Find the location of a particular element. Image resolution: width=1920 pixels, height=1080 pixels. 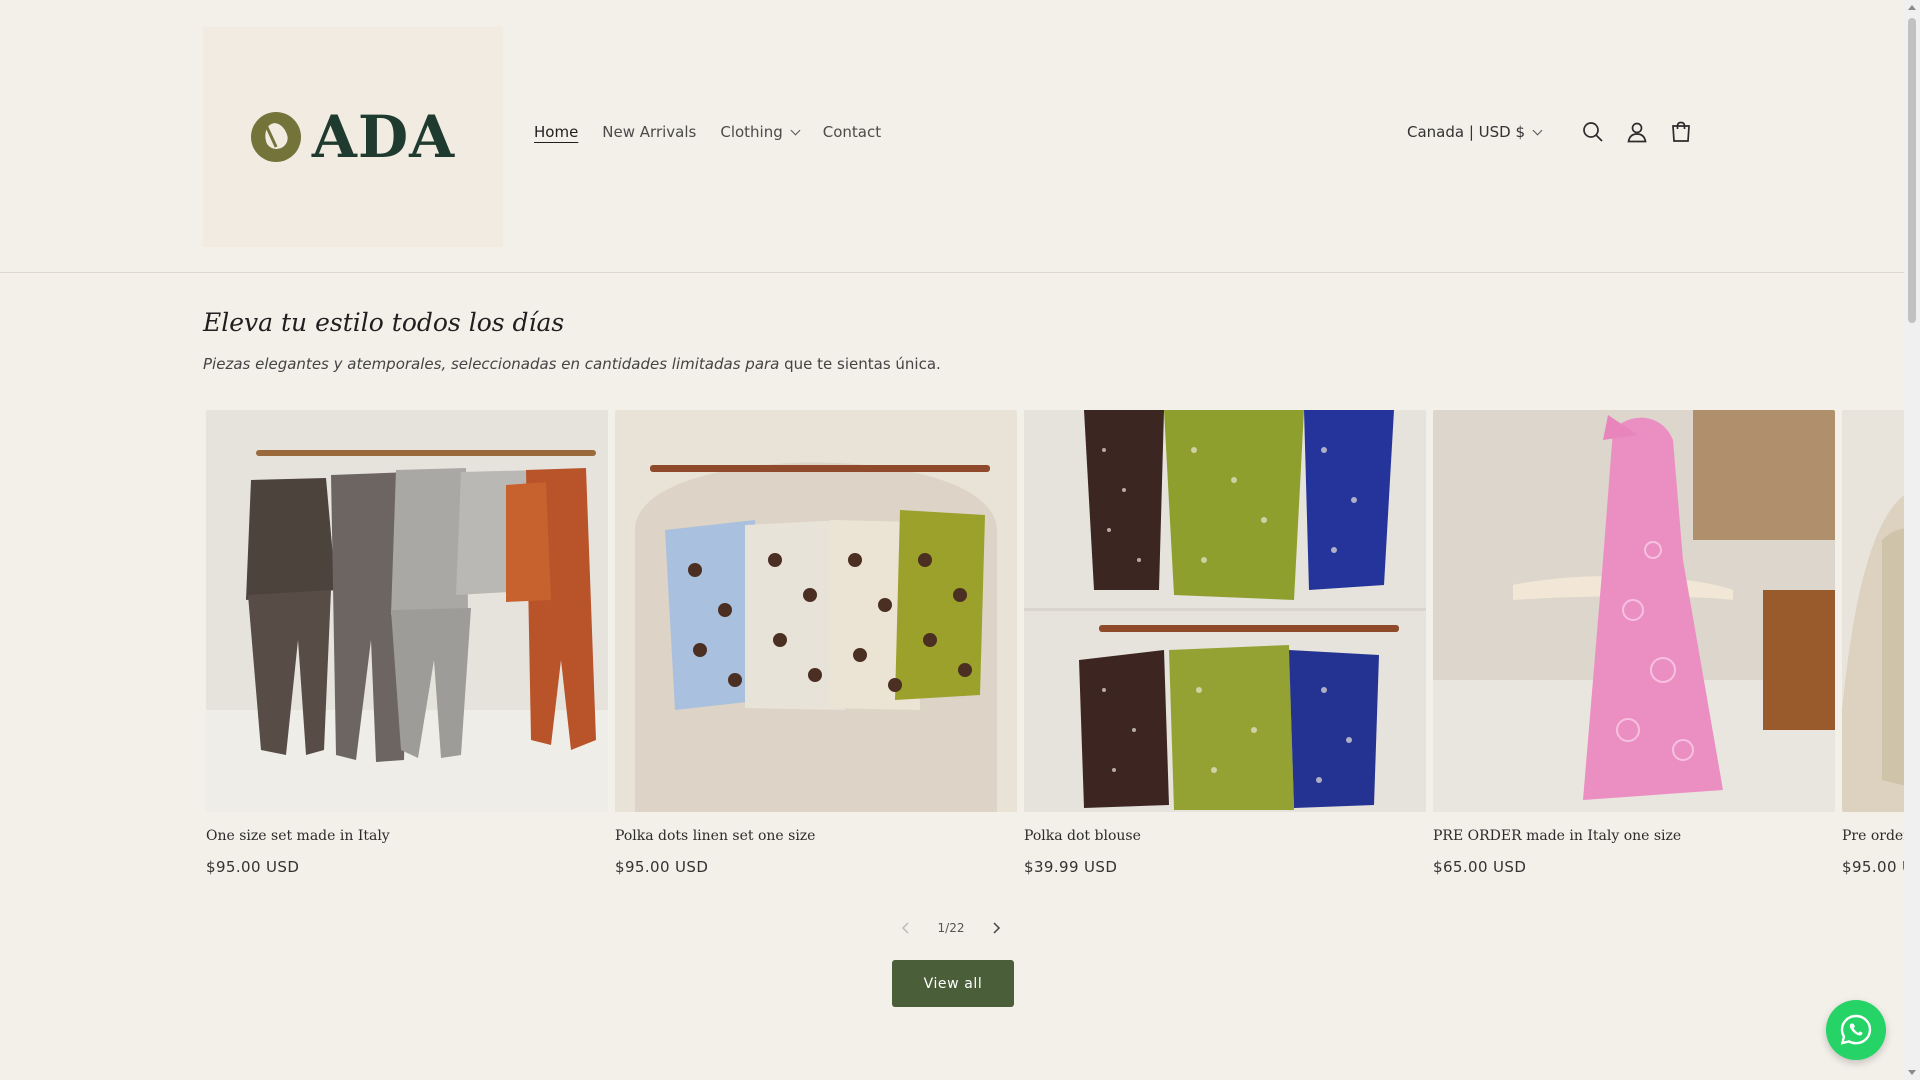

product-price: $65.00 USD is located at coordinates (1480, 867).